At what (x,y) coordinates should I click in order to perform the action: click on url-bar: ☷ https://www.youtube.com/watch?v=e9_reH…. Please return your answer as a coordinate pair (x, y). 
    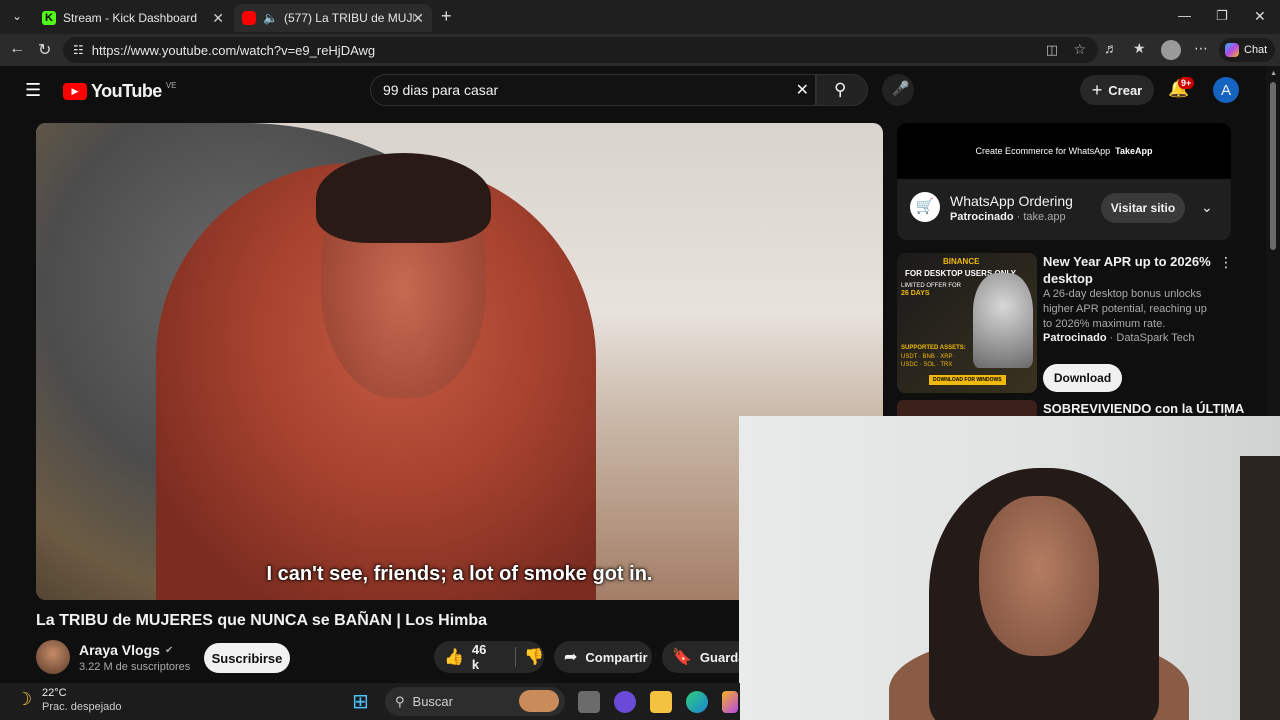
    Looking at the image, I should click on (580, 50).